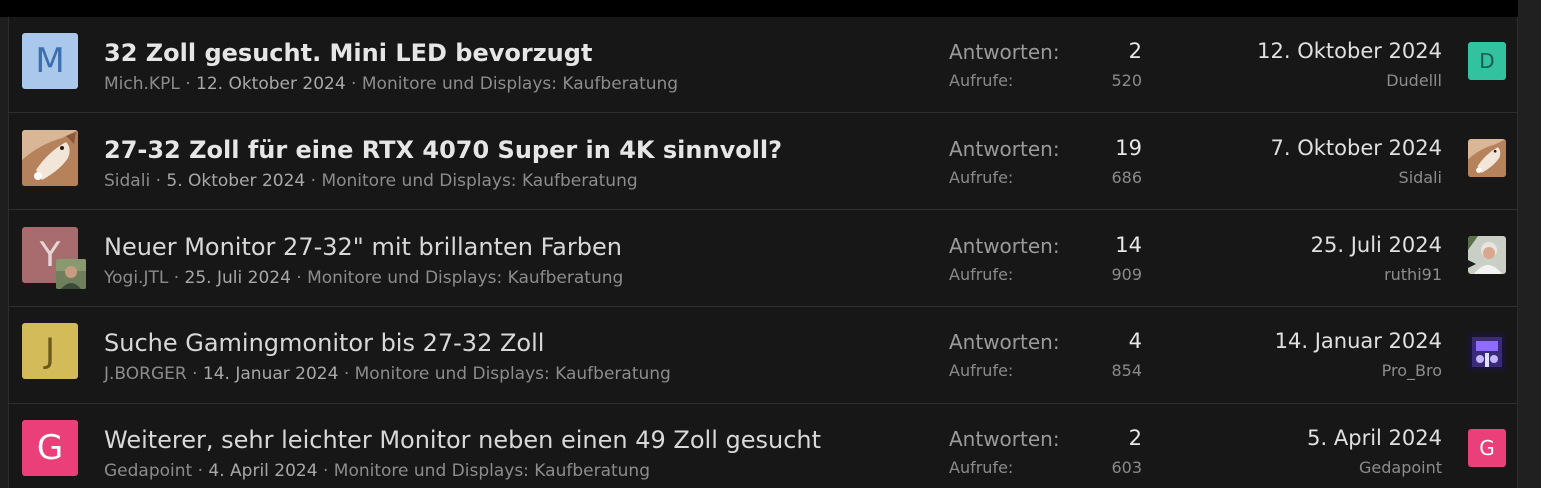 The height and width of the screenshot is (488, 1541). I want to click on last-poster: Pro_Bro, so click(1412, 370).